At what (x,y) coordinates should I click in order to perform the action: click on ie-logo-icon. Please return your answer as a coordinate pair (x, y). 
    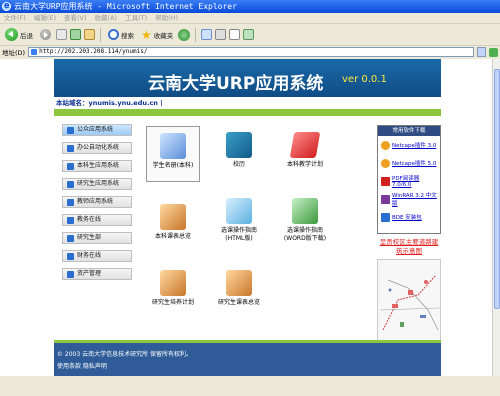
    Looking at the image, I should click on (6, 6).